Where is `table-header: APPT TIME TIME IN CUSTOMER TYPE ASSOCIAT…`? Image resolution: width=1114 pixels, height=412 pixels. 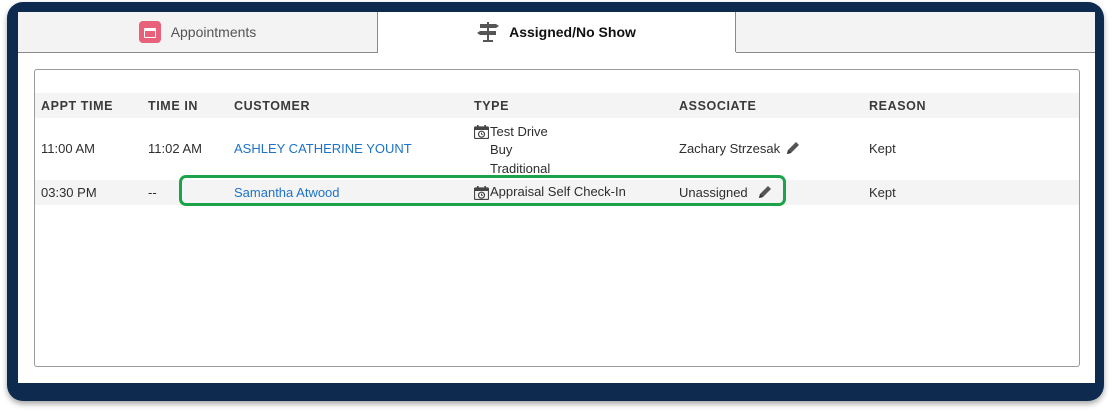
table-header: APPT TIME TIME IN CUSTOMER TYPE ASSOCIAT… is located at coordinates (557, 105).